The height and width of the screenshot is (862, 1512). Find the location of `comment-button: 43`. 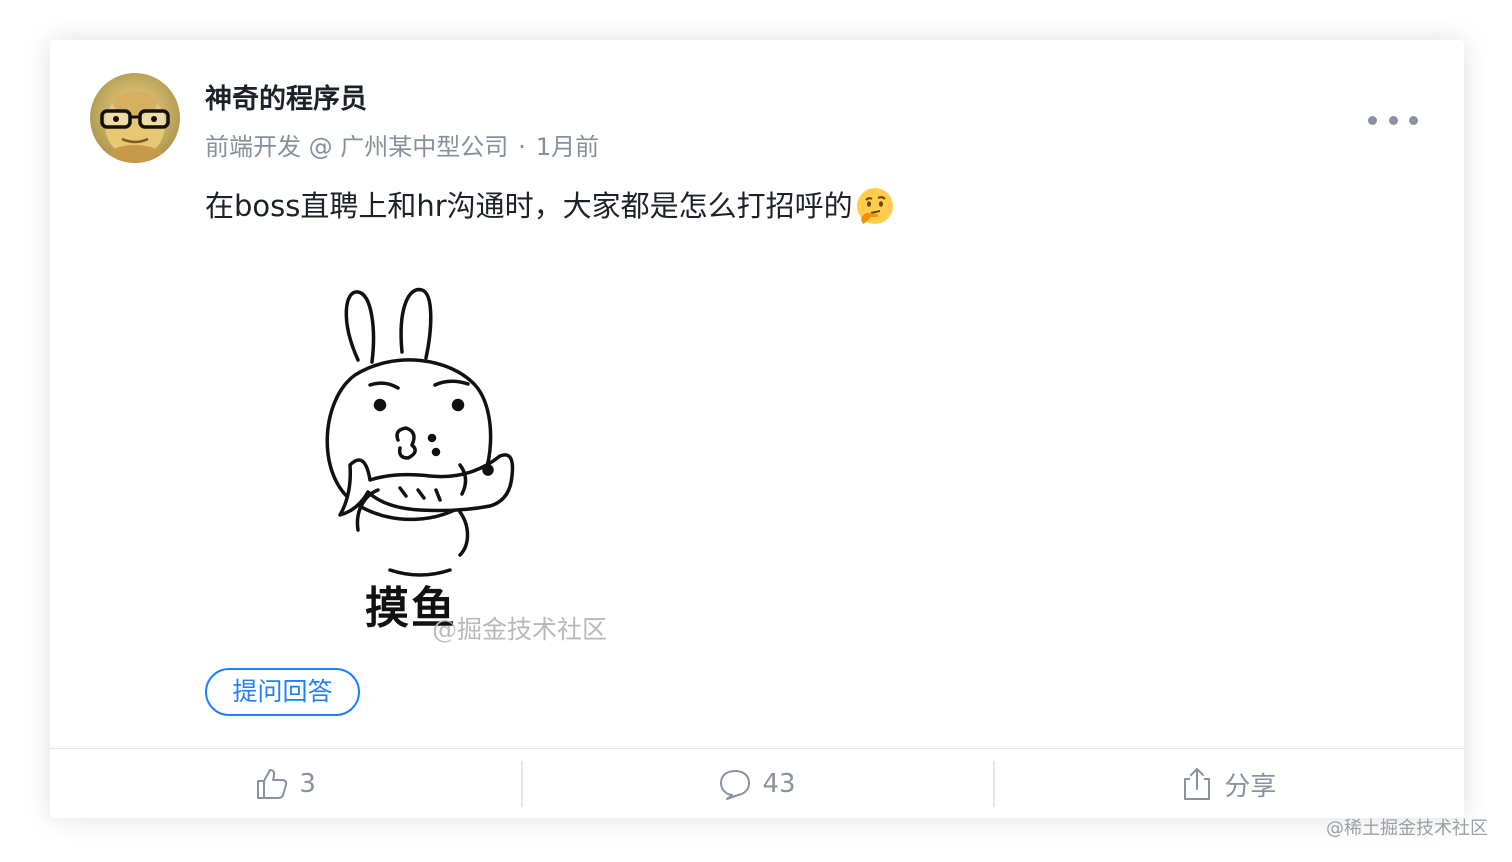

comment-button: 43 is located at coordinates (756, 783).